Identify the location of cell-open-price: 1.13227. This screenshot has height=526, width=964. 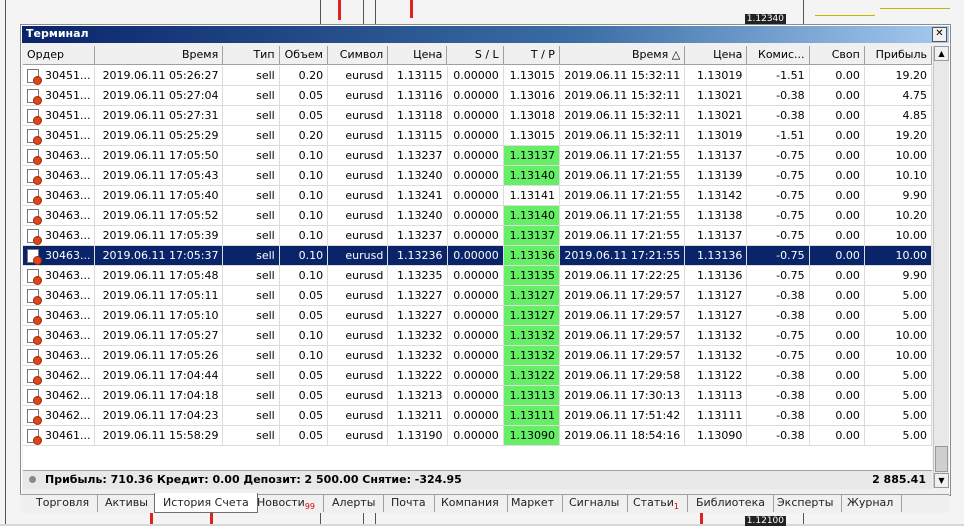
(418, 316).